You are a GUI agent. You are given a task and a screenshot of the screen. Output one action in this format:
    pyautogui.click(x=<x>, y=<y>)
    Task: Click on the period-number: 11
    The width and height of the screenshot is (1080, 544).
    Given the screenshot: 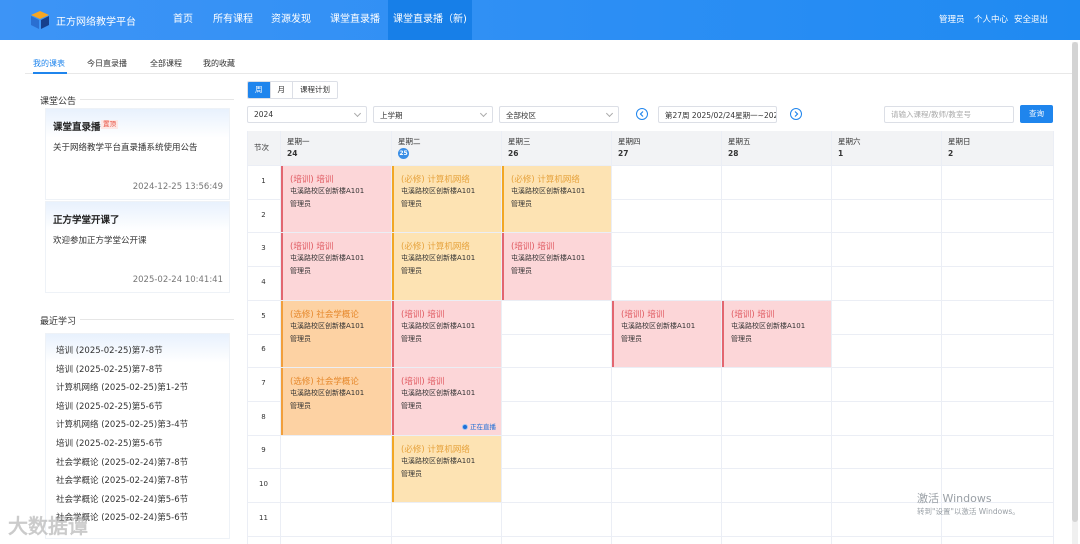 What is the action you would take?
    pyautogui.click(x=263, y=517)
    